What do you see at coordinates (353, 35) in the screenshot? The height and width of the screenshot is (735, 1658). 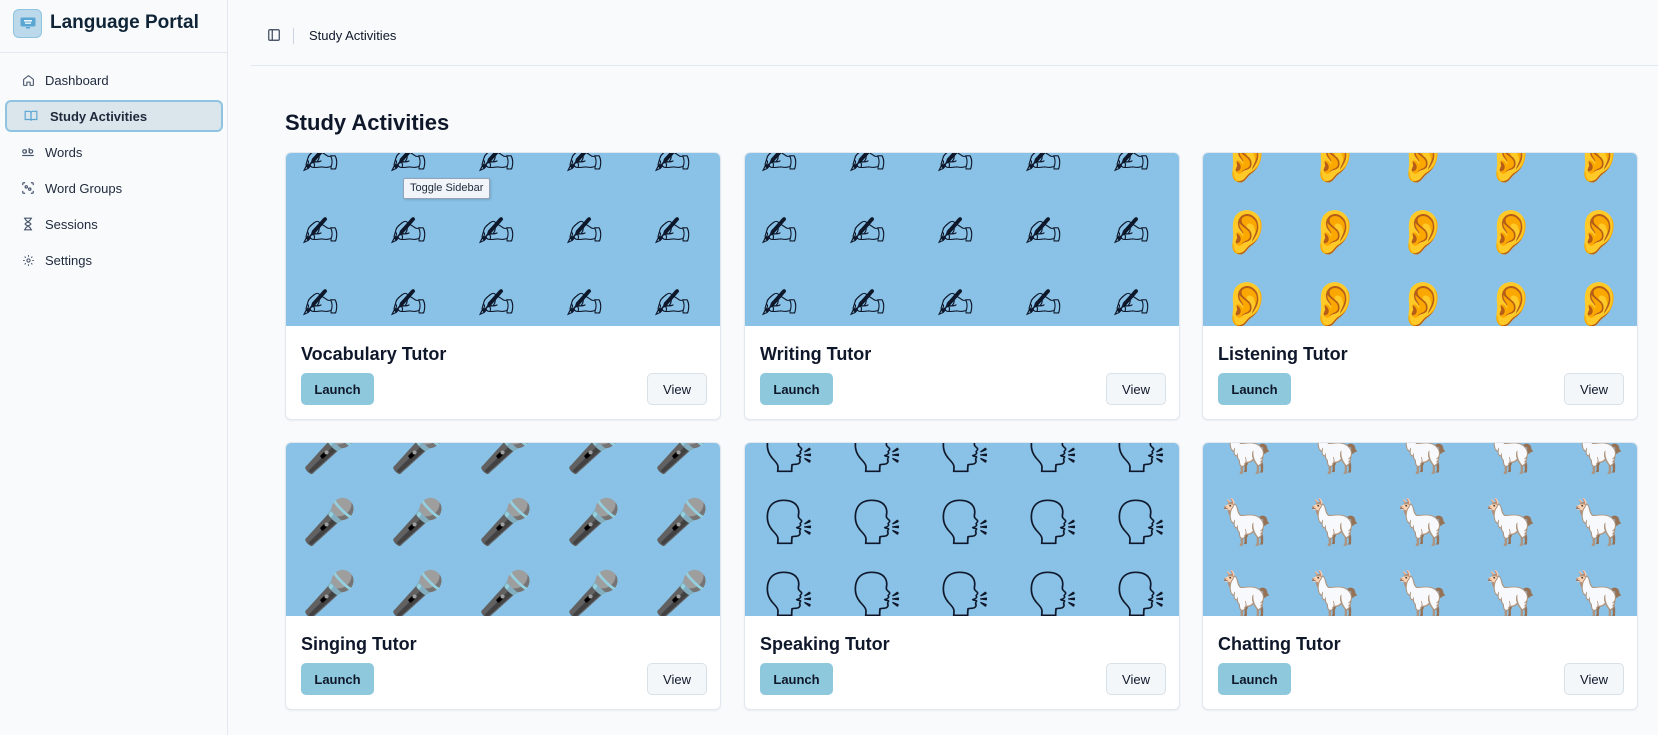 I see `breadcrumb: Study Activities` at bounding box center [353, 35].